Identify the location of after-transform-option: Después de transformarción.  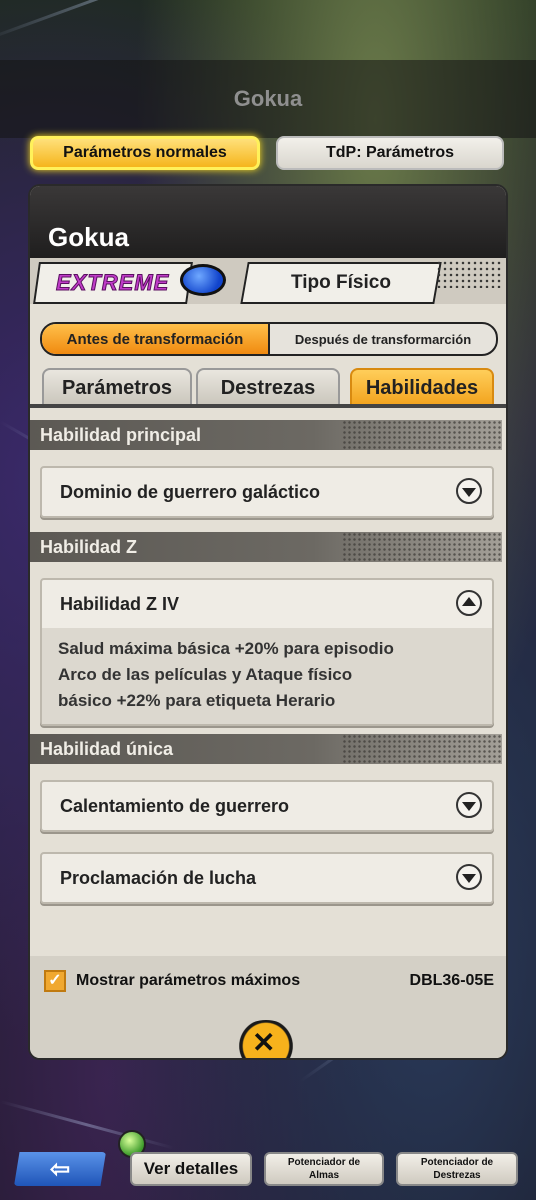
(383, 339).